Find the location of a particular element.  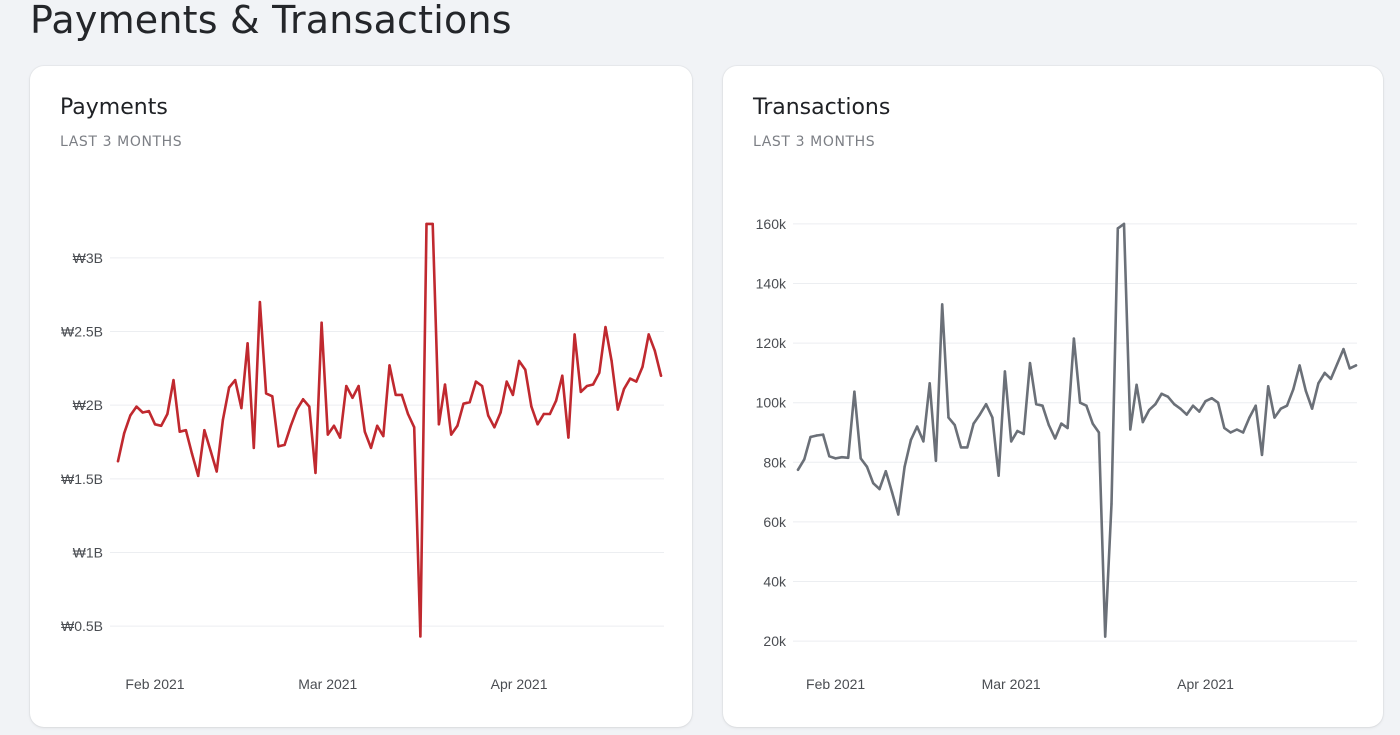

payments-x-tick-label: Mar 2021 is located at coordinates (327, 684).